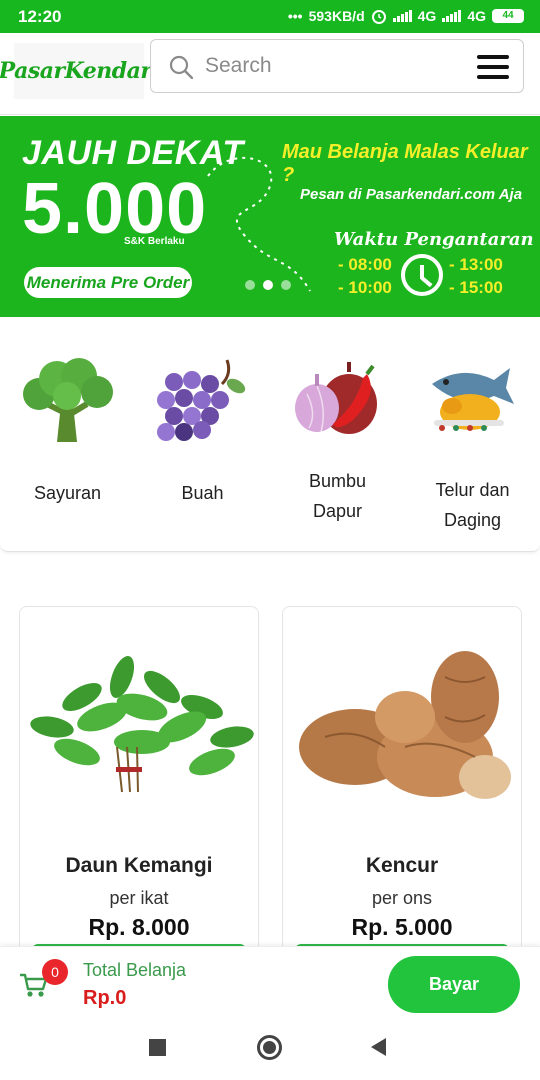 The height and width of the screenshot is (1080, 540). What do you see at coordinates (405, 725) in the screenshot?
I see `product-image-kencur` at bounding box center [405, 725].